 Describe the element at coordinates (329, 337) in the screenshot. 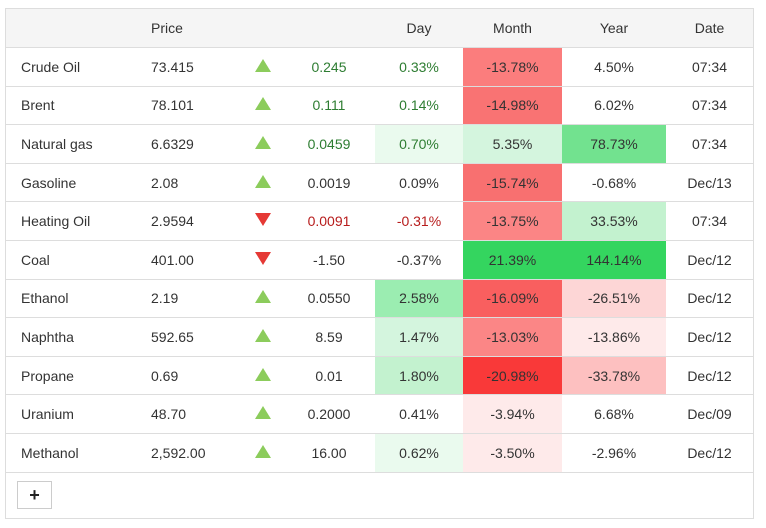

I see `change: 8.59` at that location.